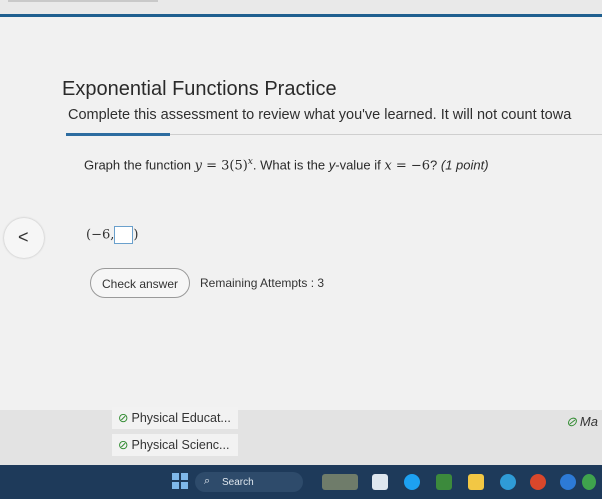  Describe the element at coordinates (340, 482) in the screenshot. I see `news-widget-icon` at that location.